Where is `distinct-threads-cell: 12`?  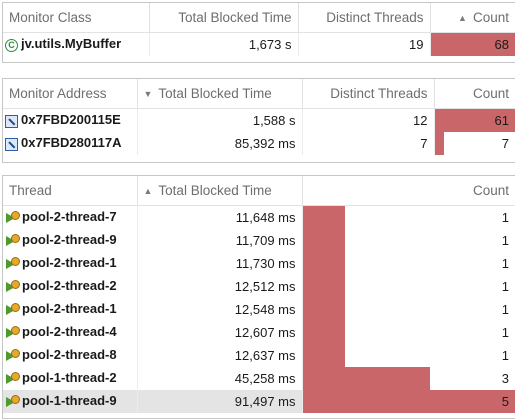 distinct-threads-cell: 12 is located at coordinates (368, 120).